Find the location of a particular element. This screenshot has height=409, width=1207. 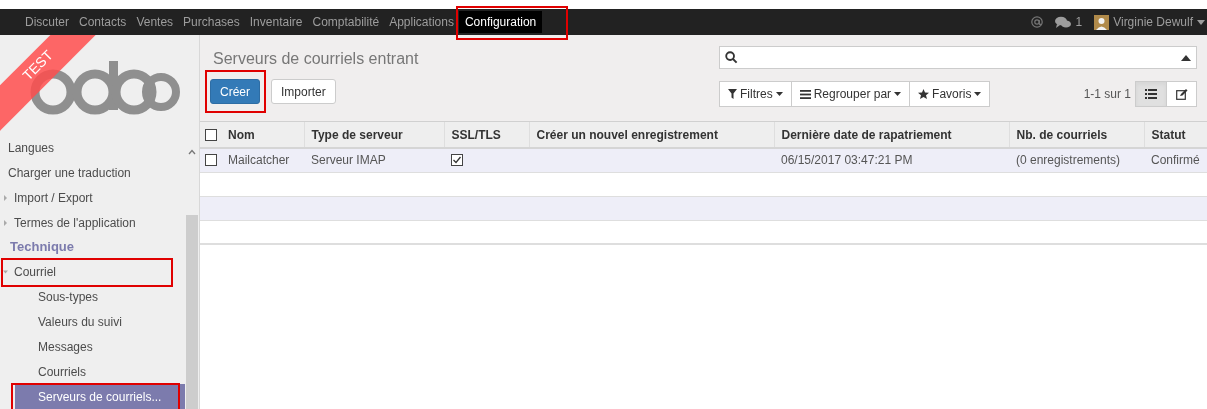

filter-icon is located at coordinates (732, 94).